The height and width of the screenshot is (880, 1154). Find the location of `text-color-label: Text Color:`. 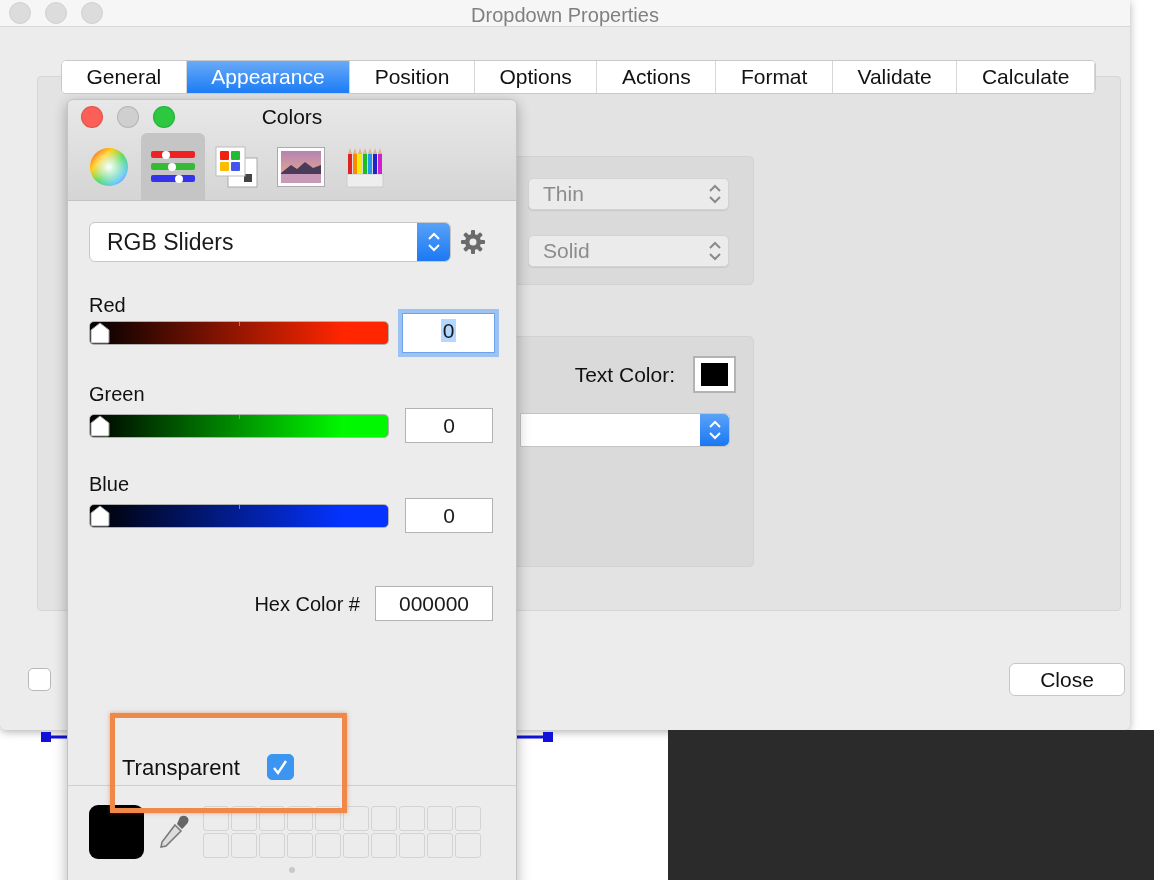

text-color-label: Text Color: is located at coordinates (624, 374).